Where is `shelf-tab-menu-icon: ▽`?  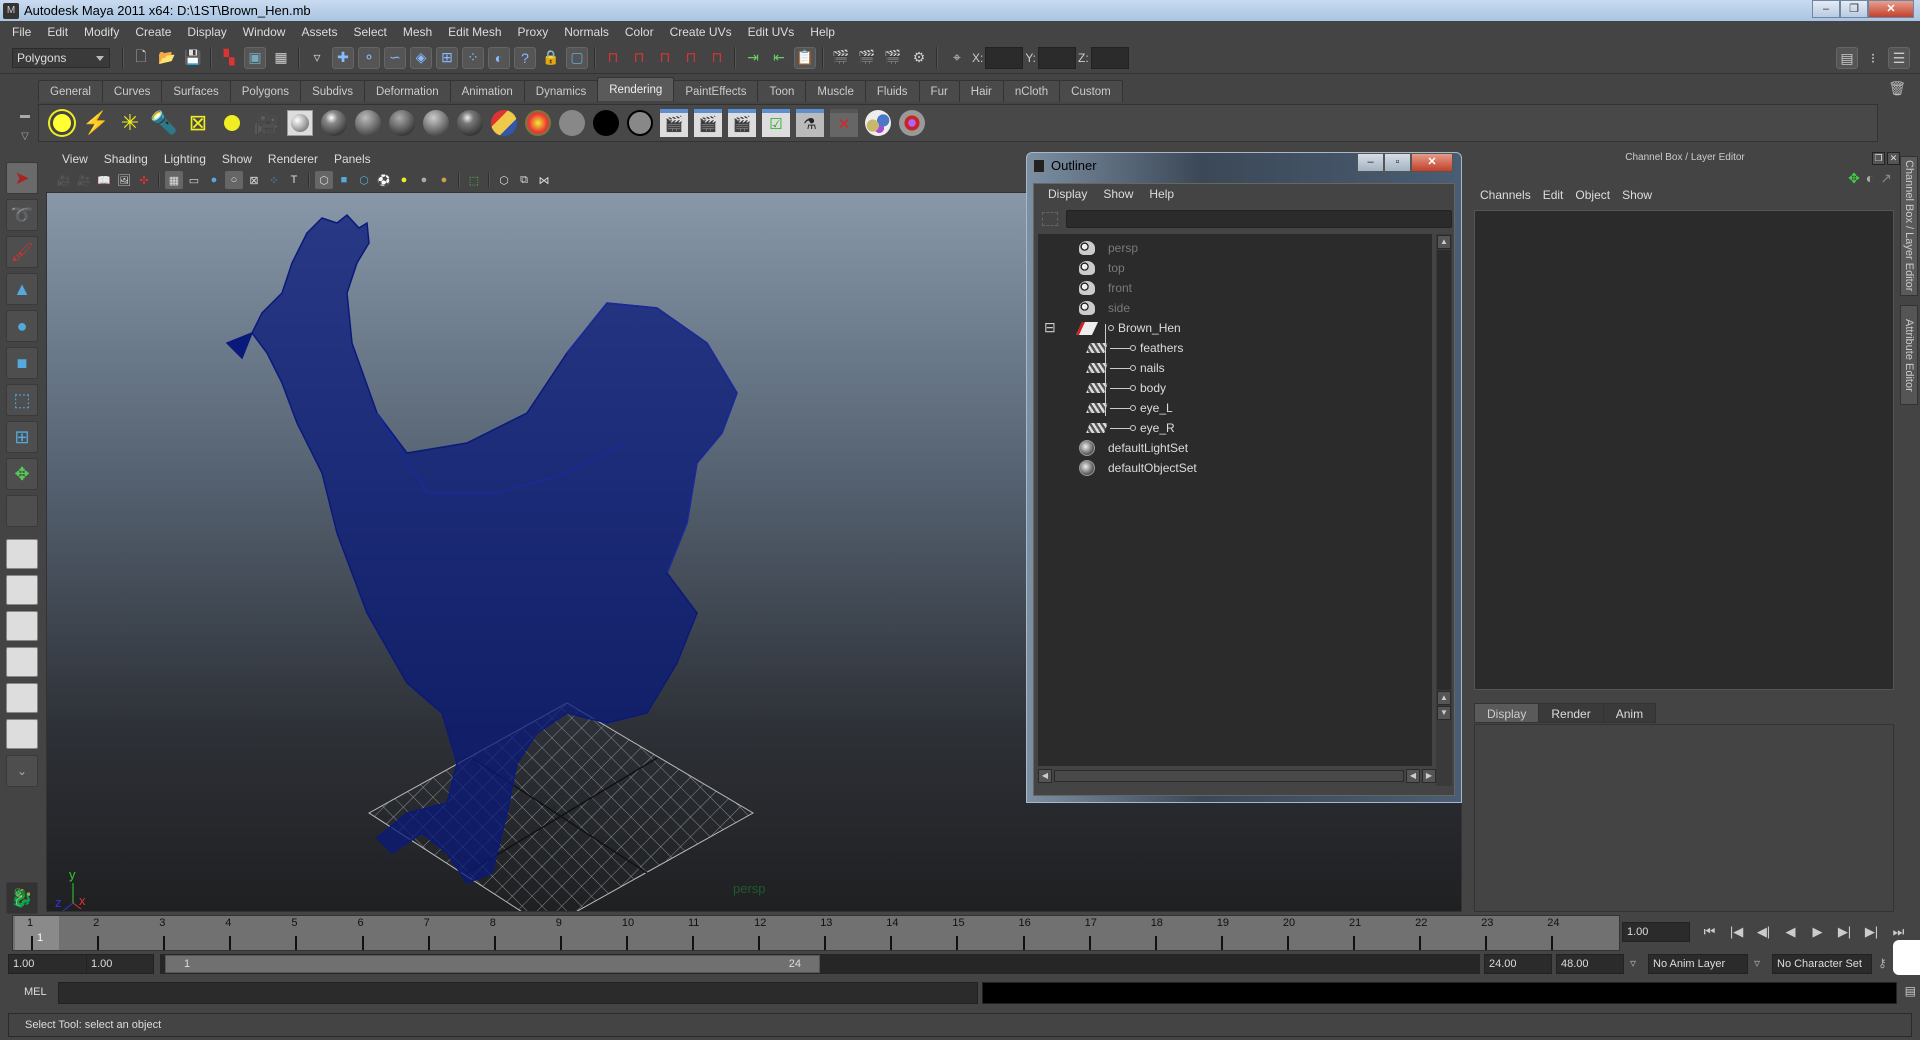
shelf-tab-menu-icon: ▽ is located at coordinates (25, 136).